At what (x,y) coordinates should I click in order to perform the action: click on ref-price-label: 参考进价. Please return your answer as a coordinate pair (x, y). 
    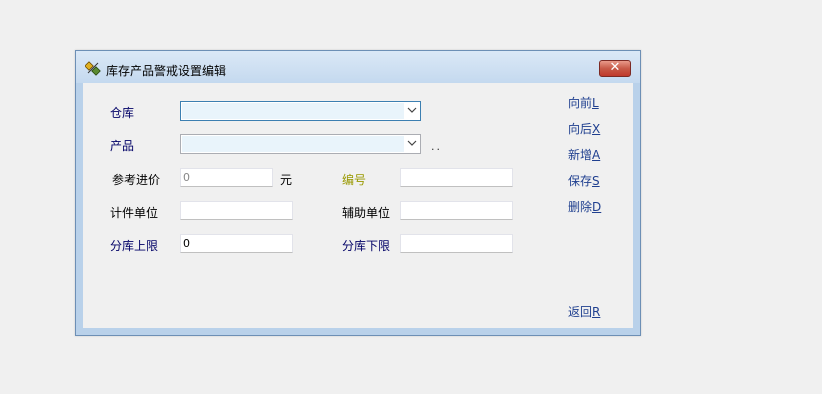
    Looking at the image, I should click on (136, 180).